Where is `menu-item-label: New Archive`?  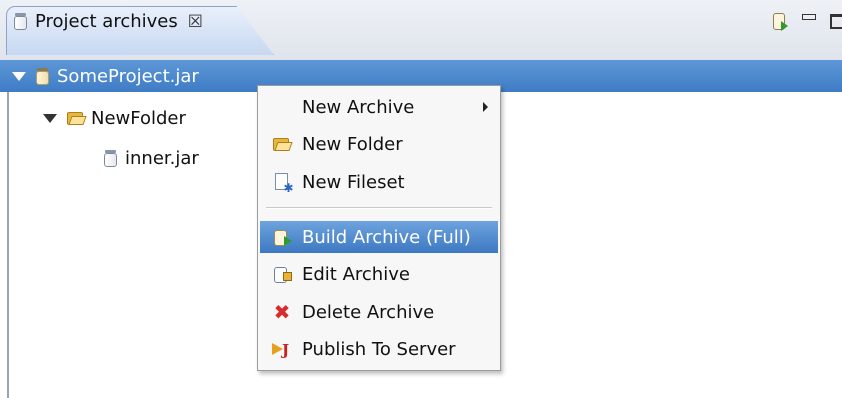 menu-item-label: New Archive is located at coordinates (358, 107).